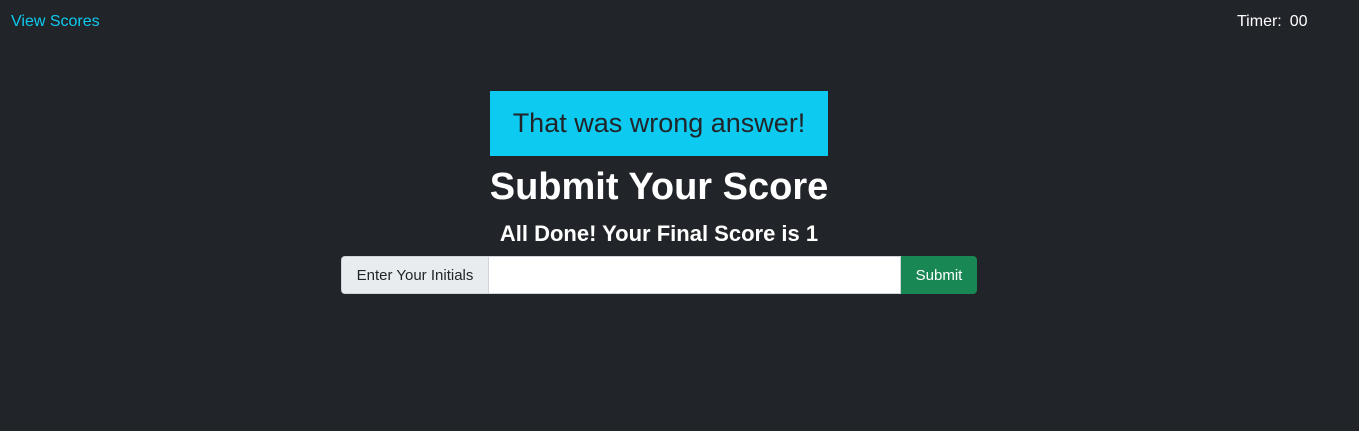 This screenshot has width=1359, height=431. Describe the element at coordinates (1259, 21) in the screenshot. I see `timer-label: Timer:` at that location.